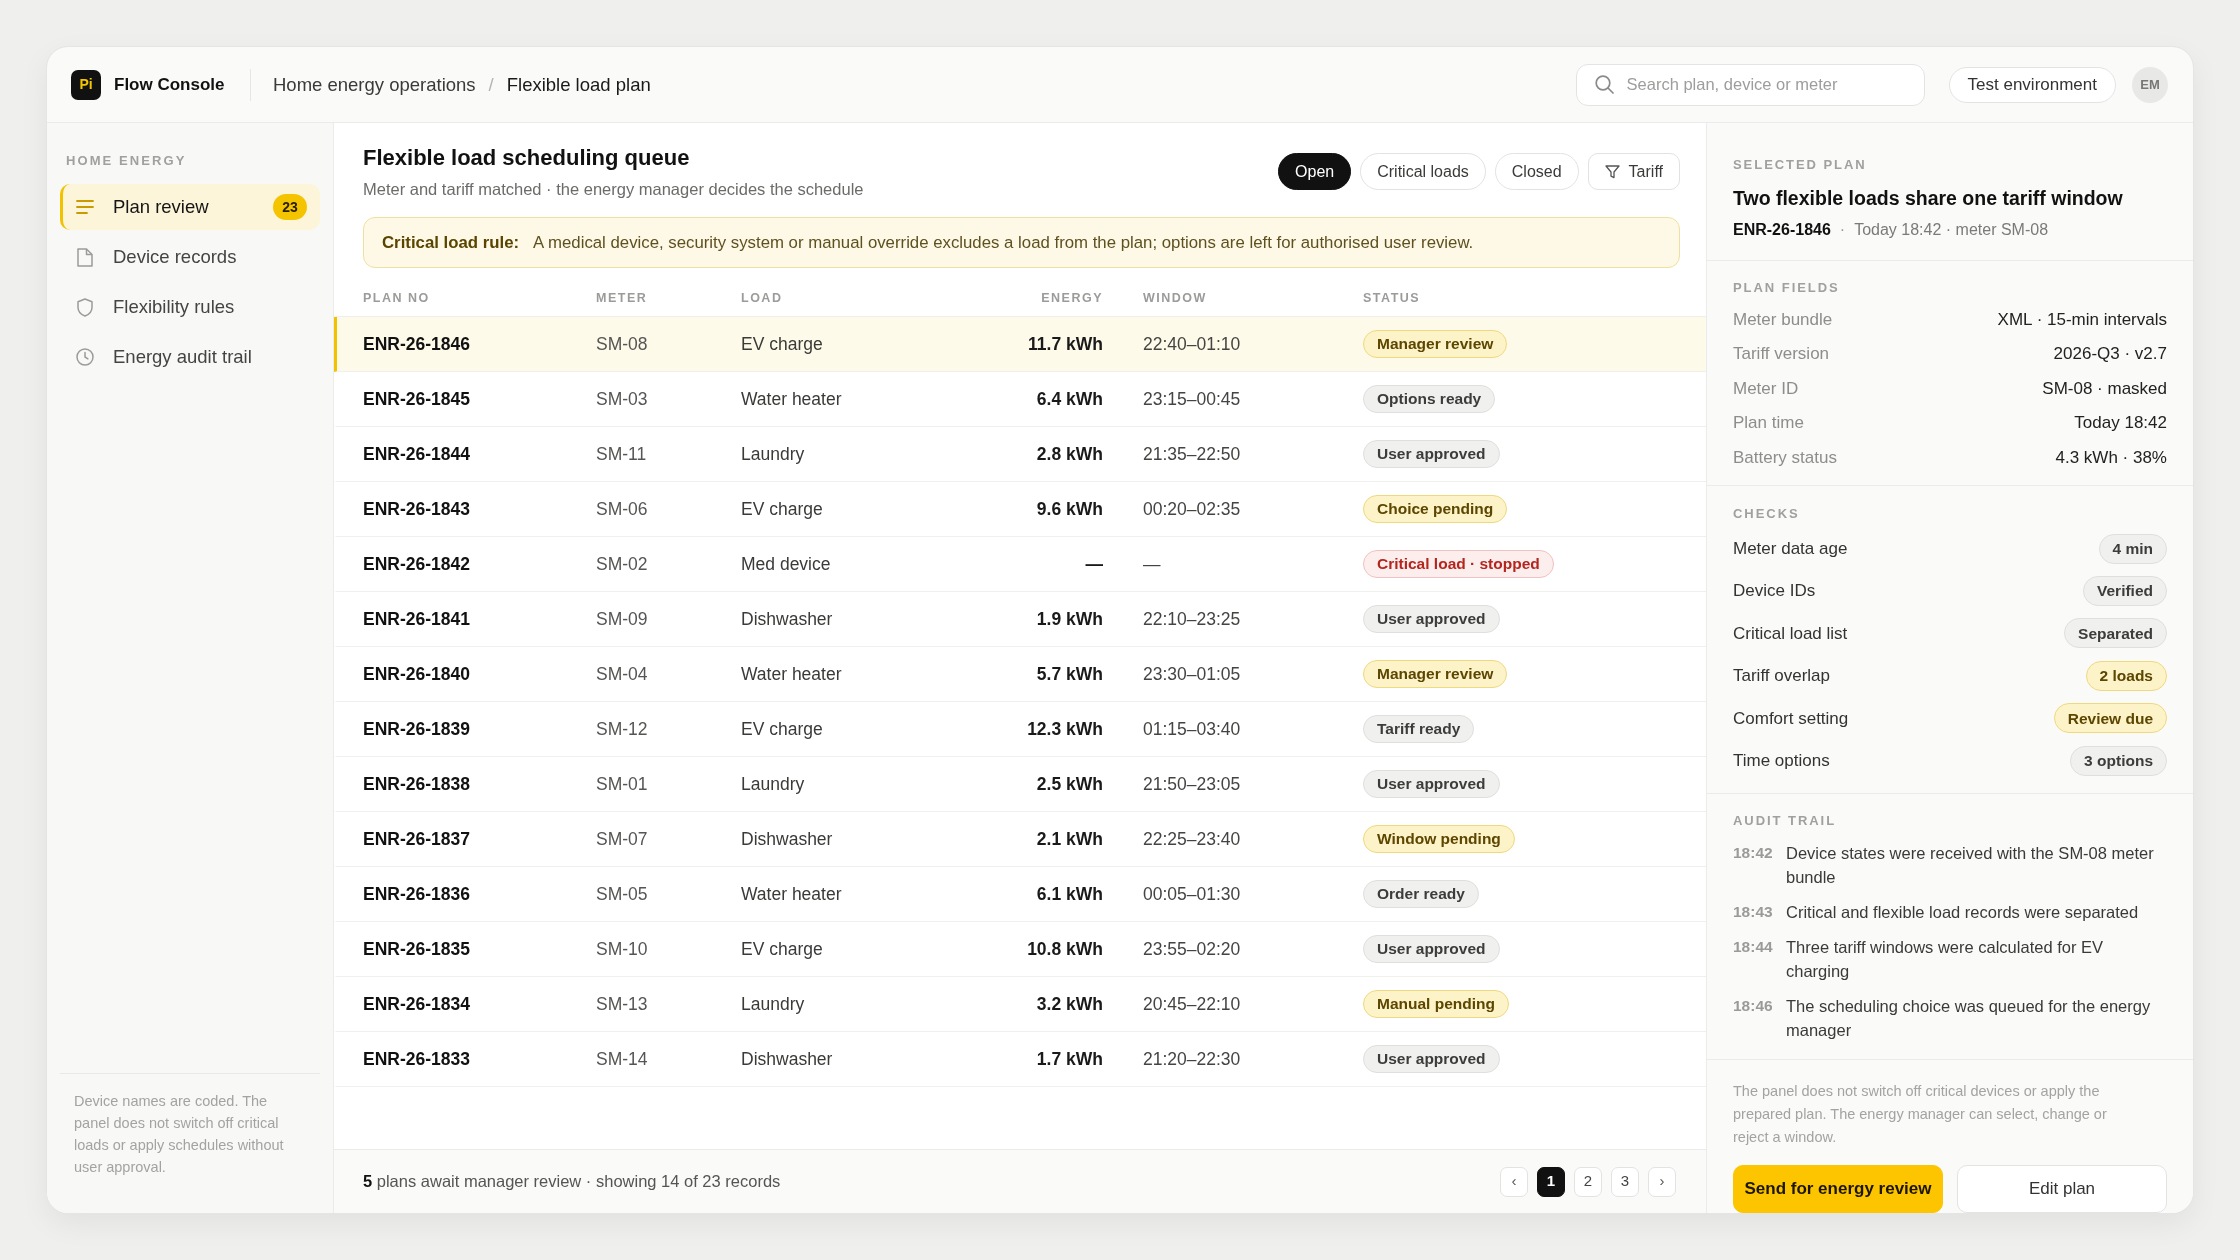  I want to click on column-header: STATUS, so click(1392, 297).